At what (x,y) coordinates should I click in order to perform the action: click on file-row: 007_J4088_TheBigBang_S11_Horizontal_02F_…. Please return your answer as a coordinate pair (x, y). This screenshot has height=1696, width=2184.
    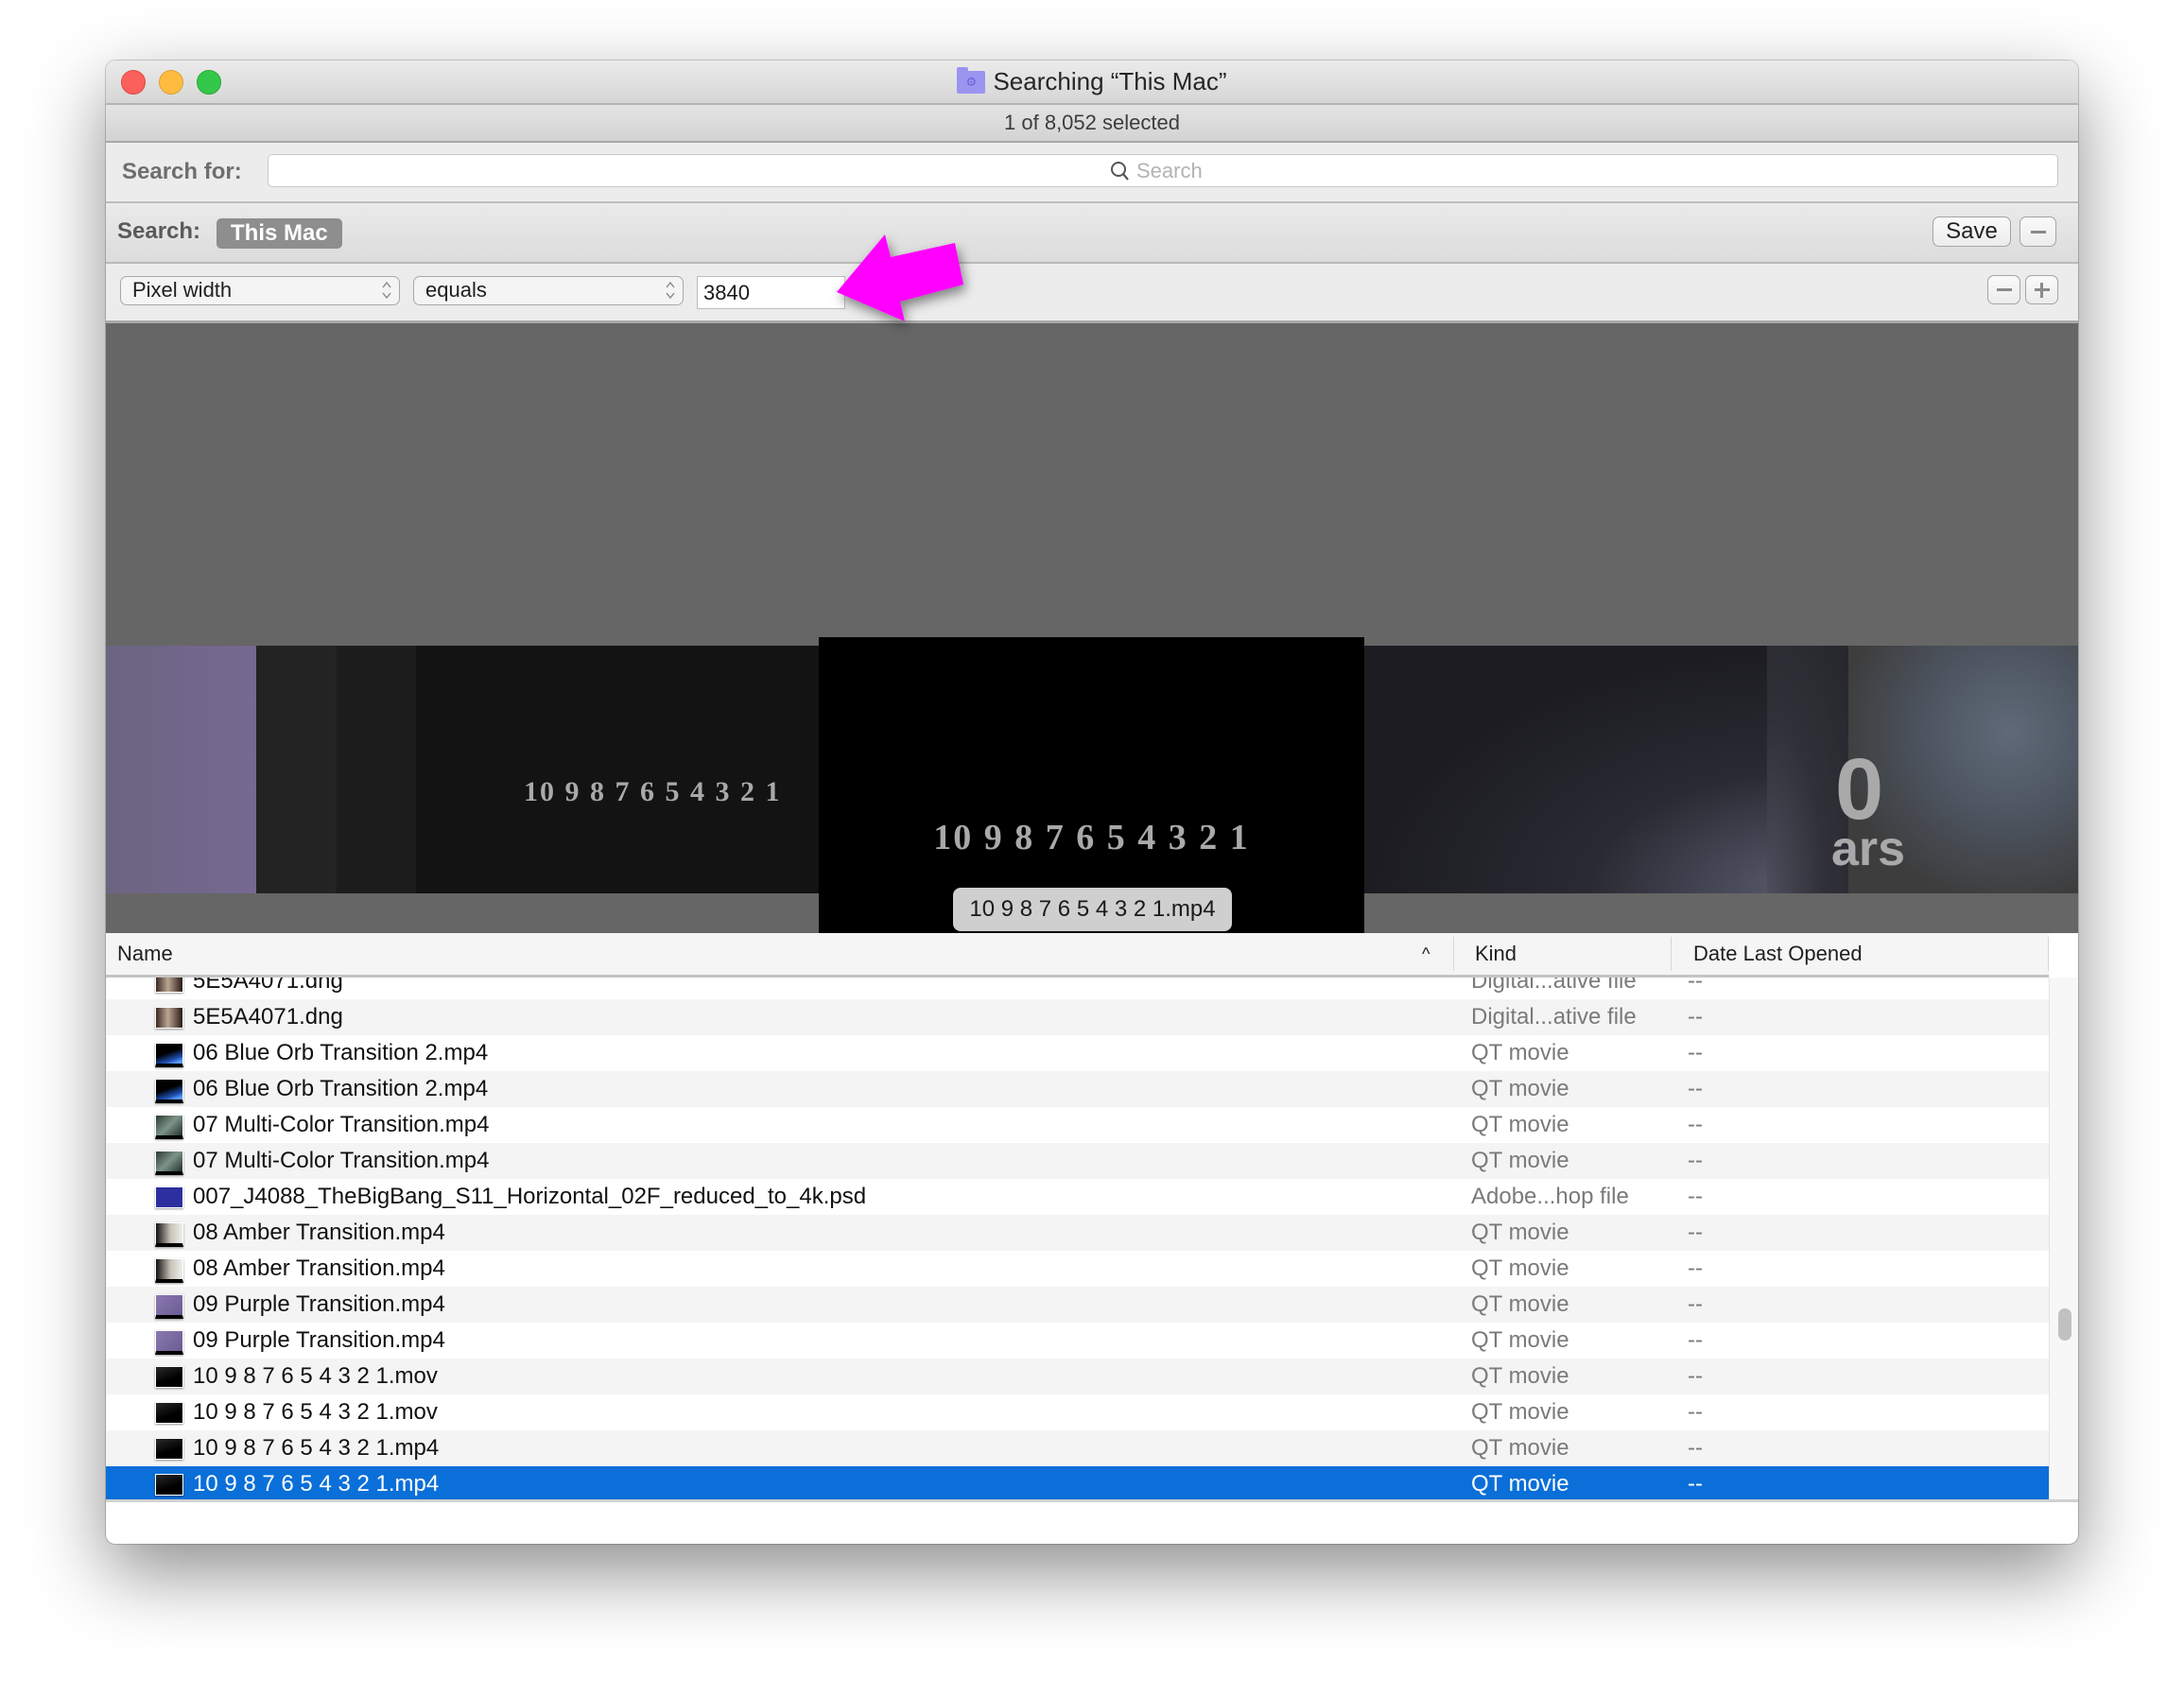
    Looking at the image, I should click on (1077, 1197).